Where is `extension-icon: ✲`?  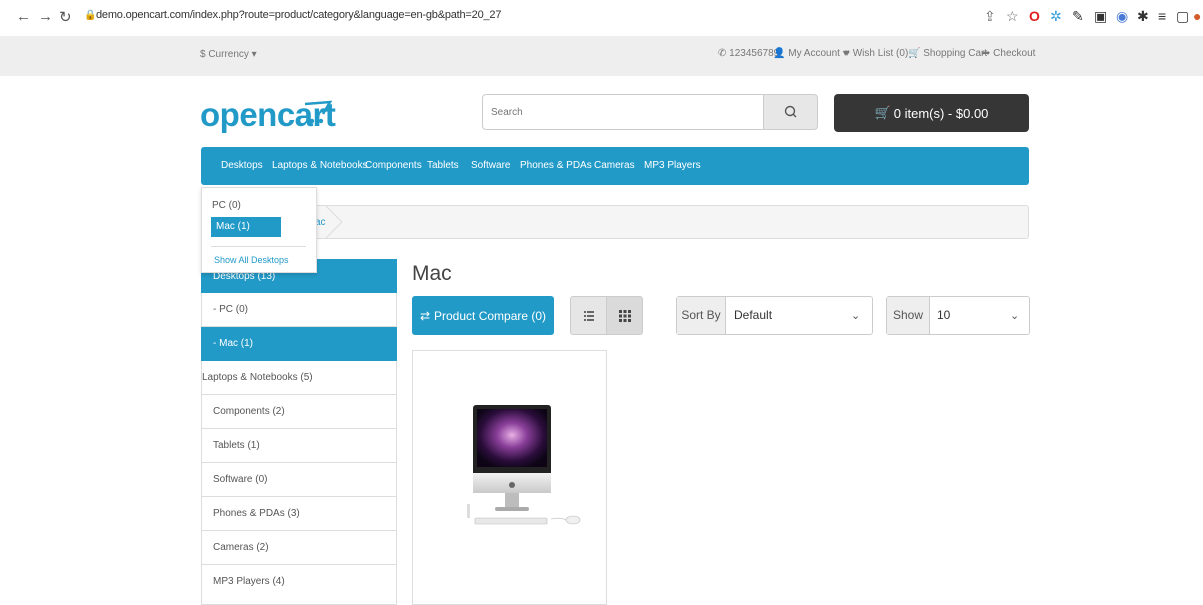
extension-icon: ✲ is located at coordinates (1056, 16).